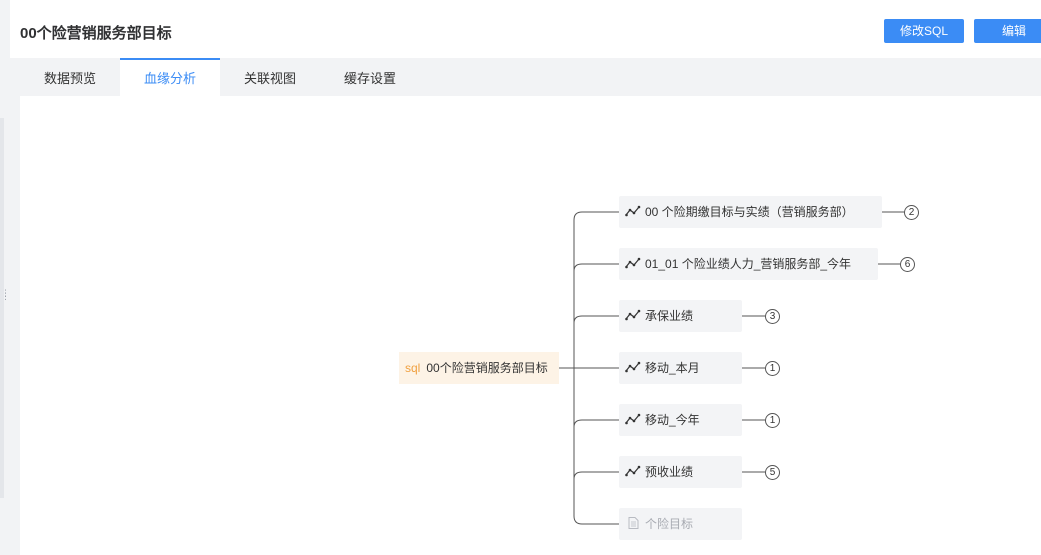 This screenshot has width=1041, height=555. I want to click on tab-related-views: 关联视图, so click(270, 77).